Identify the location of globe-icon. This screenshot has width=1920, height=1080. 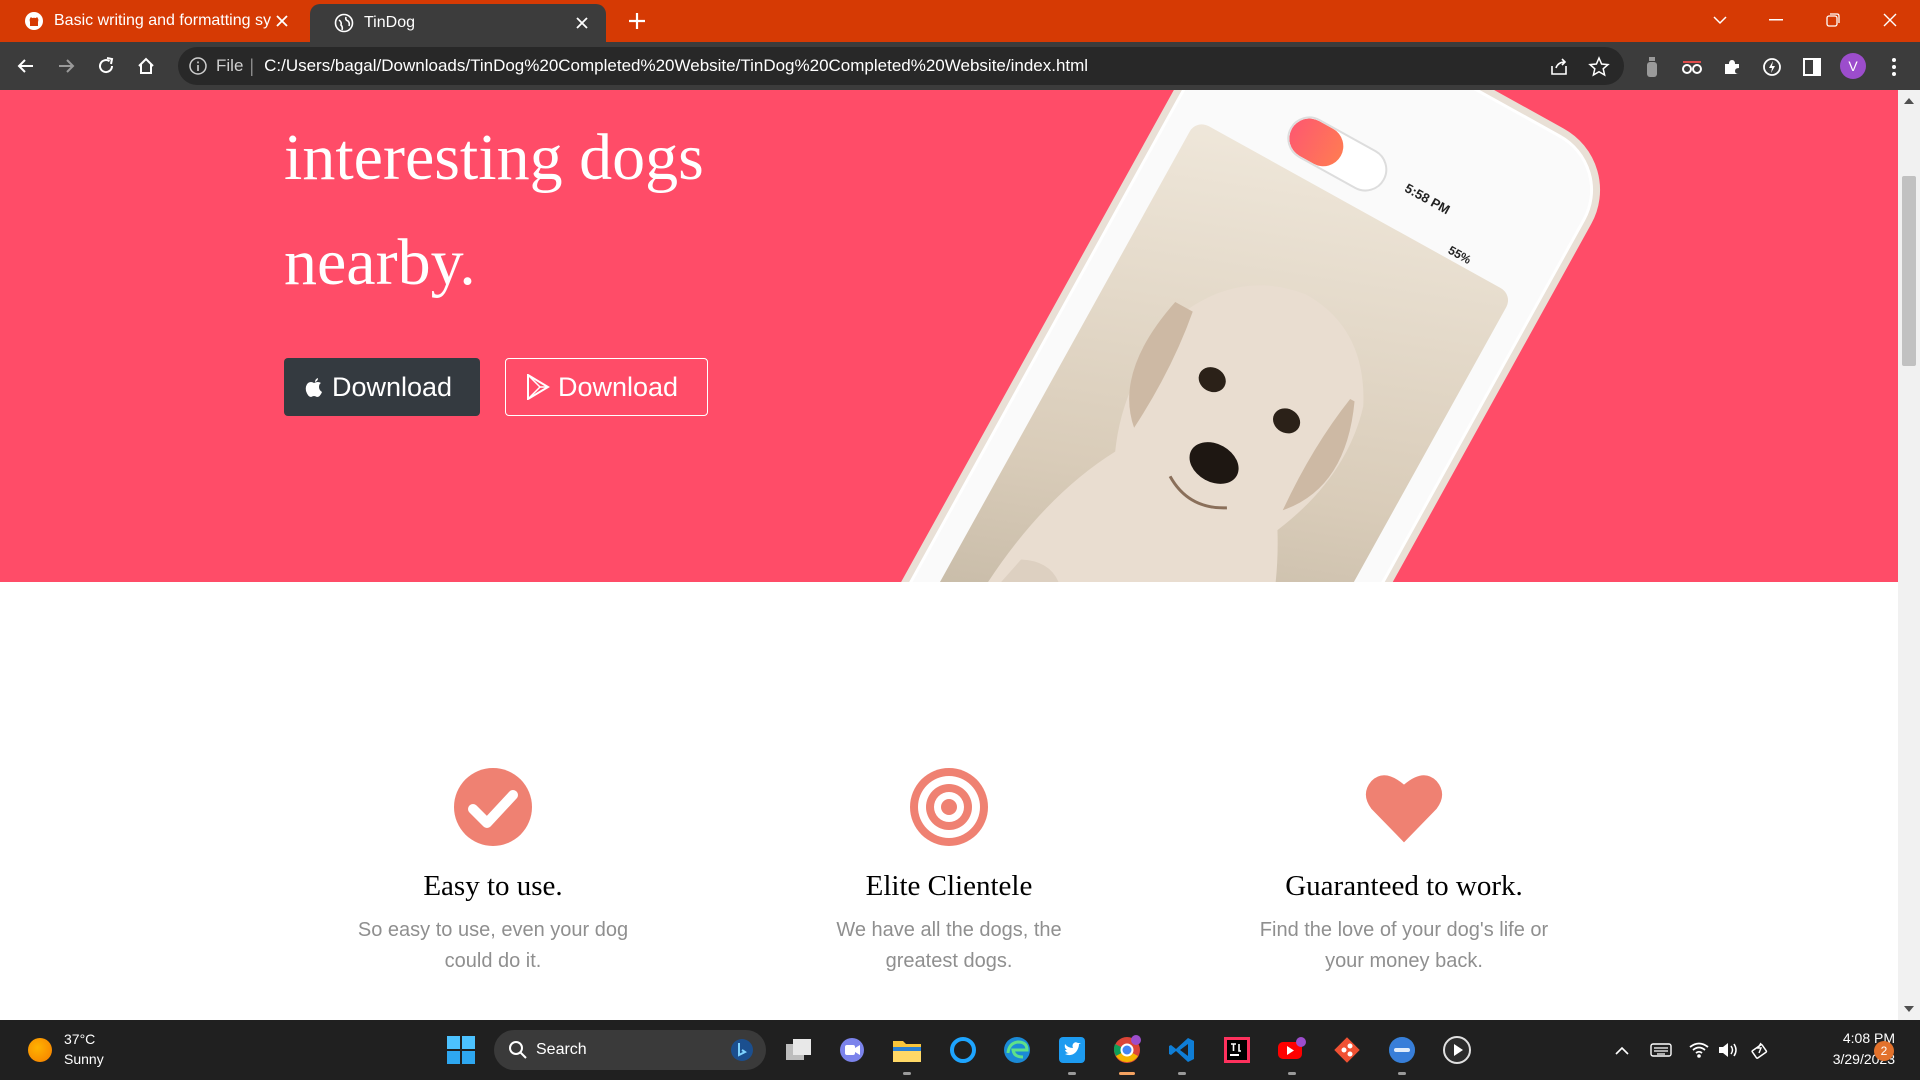
(344, 23).